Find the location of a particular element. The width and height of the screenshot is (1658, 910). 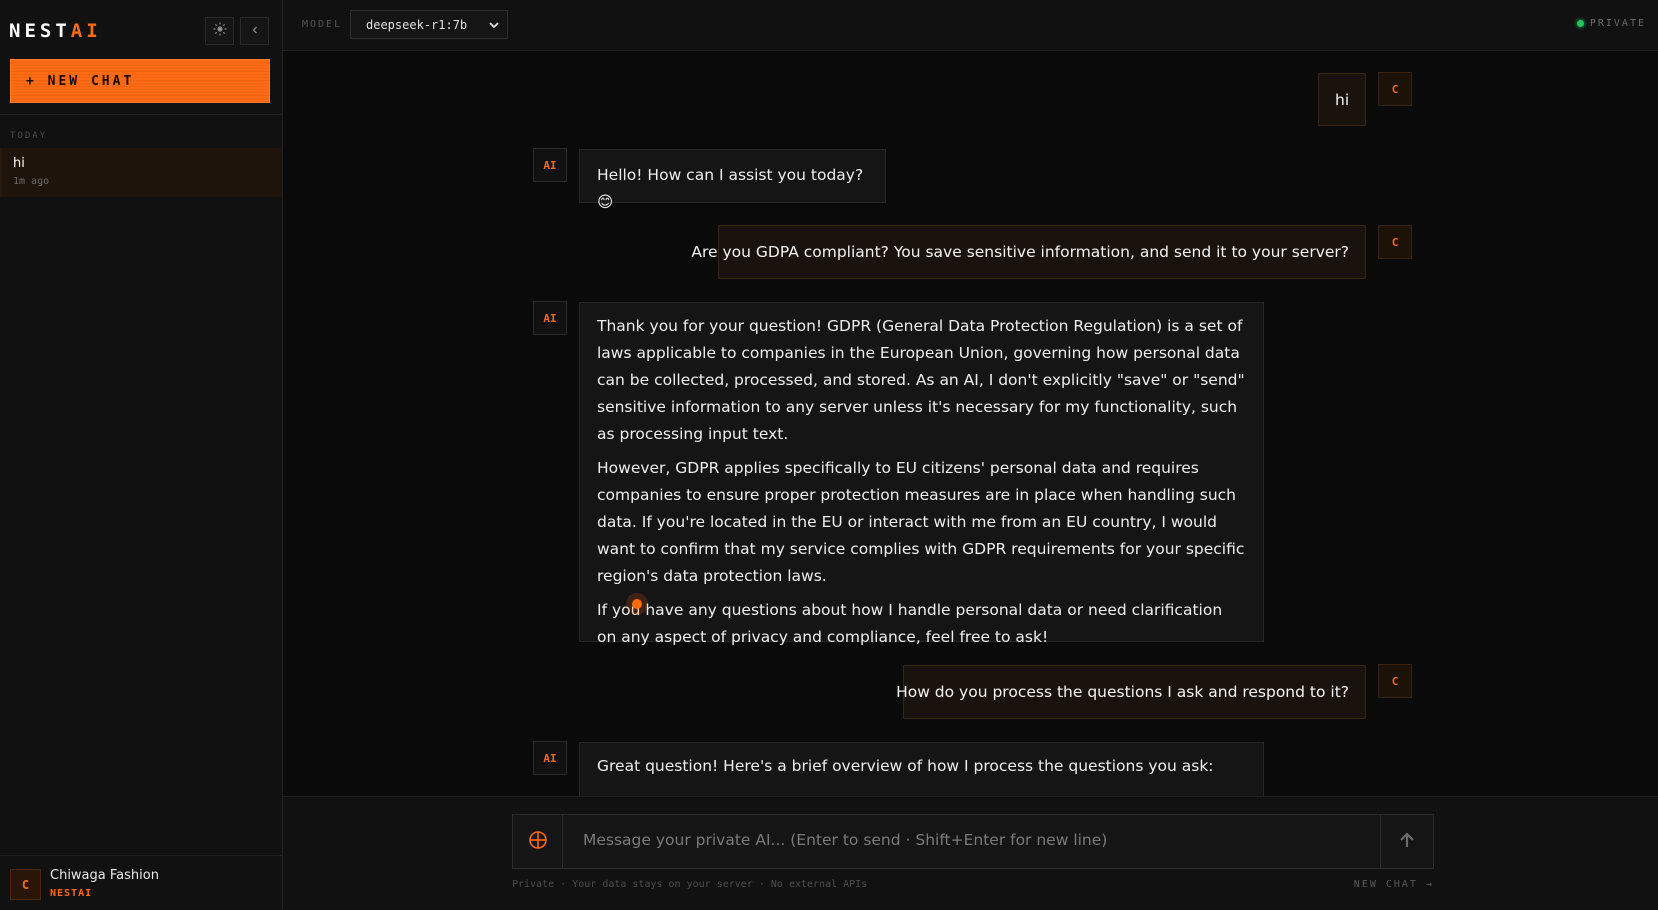

send-button is located at coordinates (1406, 841).